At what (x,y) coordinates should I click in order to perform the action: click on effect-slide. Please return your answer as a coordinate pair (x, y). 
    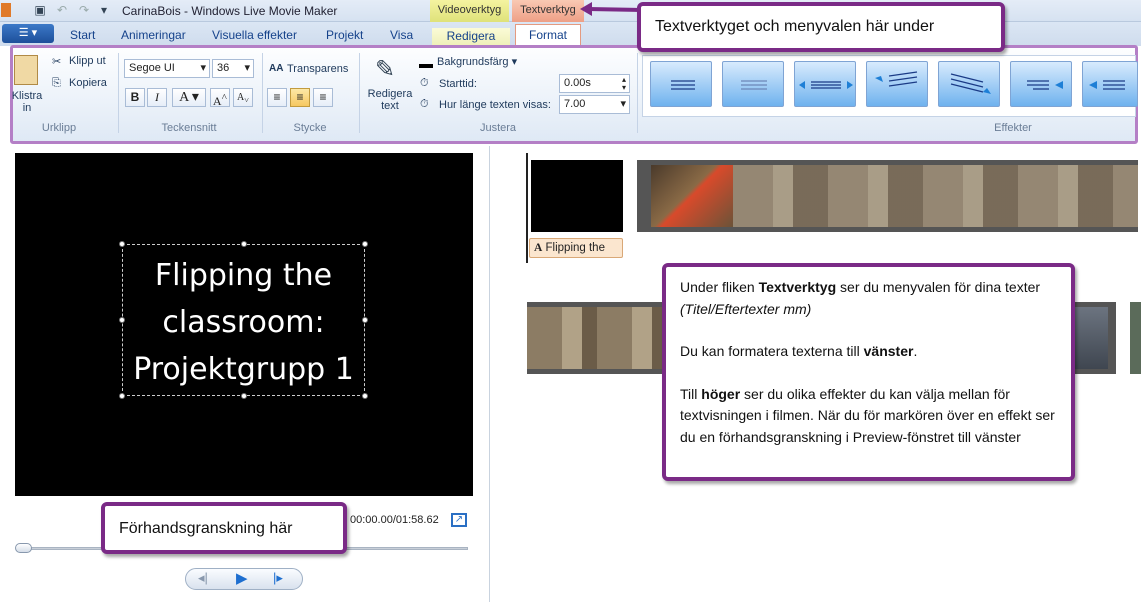
    Looking at the image, I should click on (969, 84).